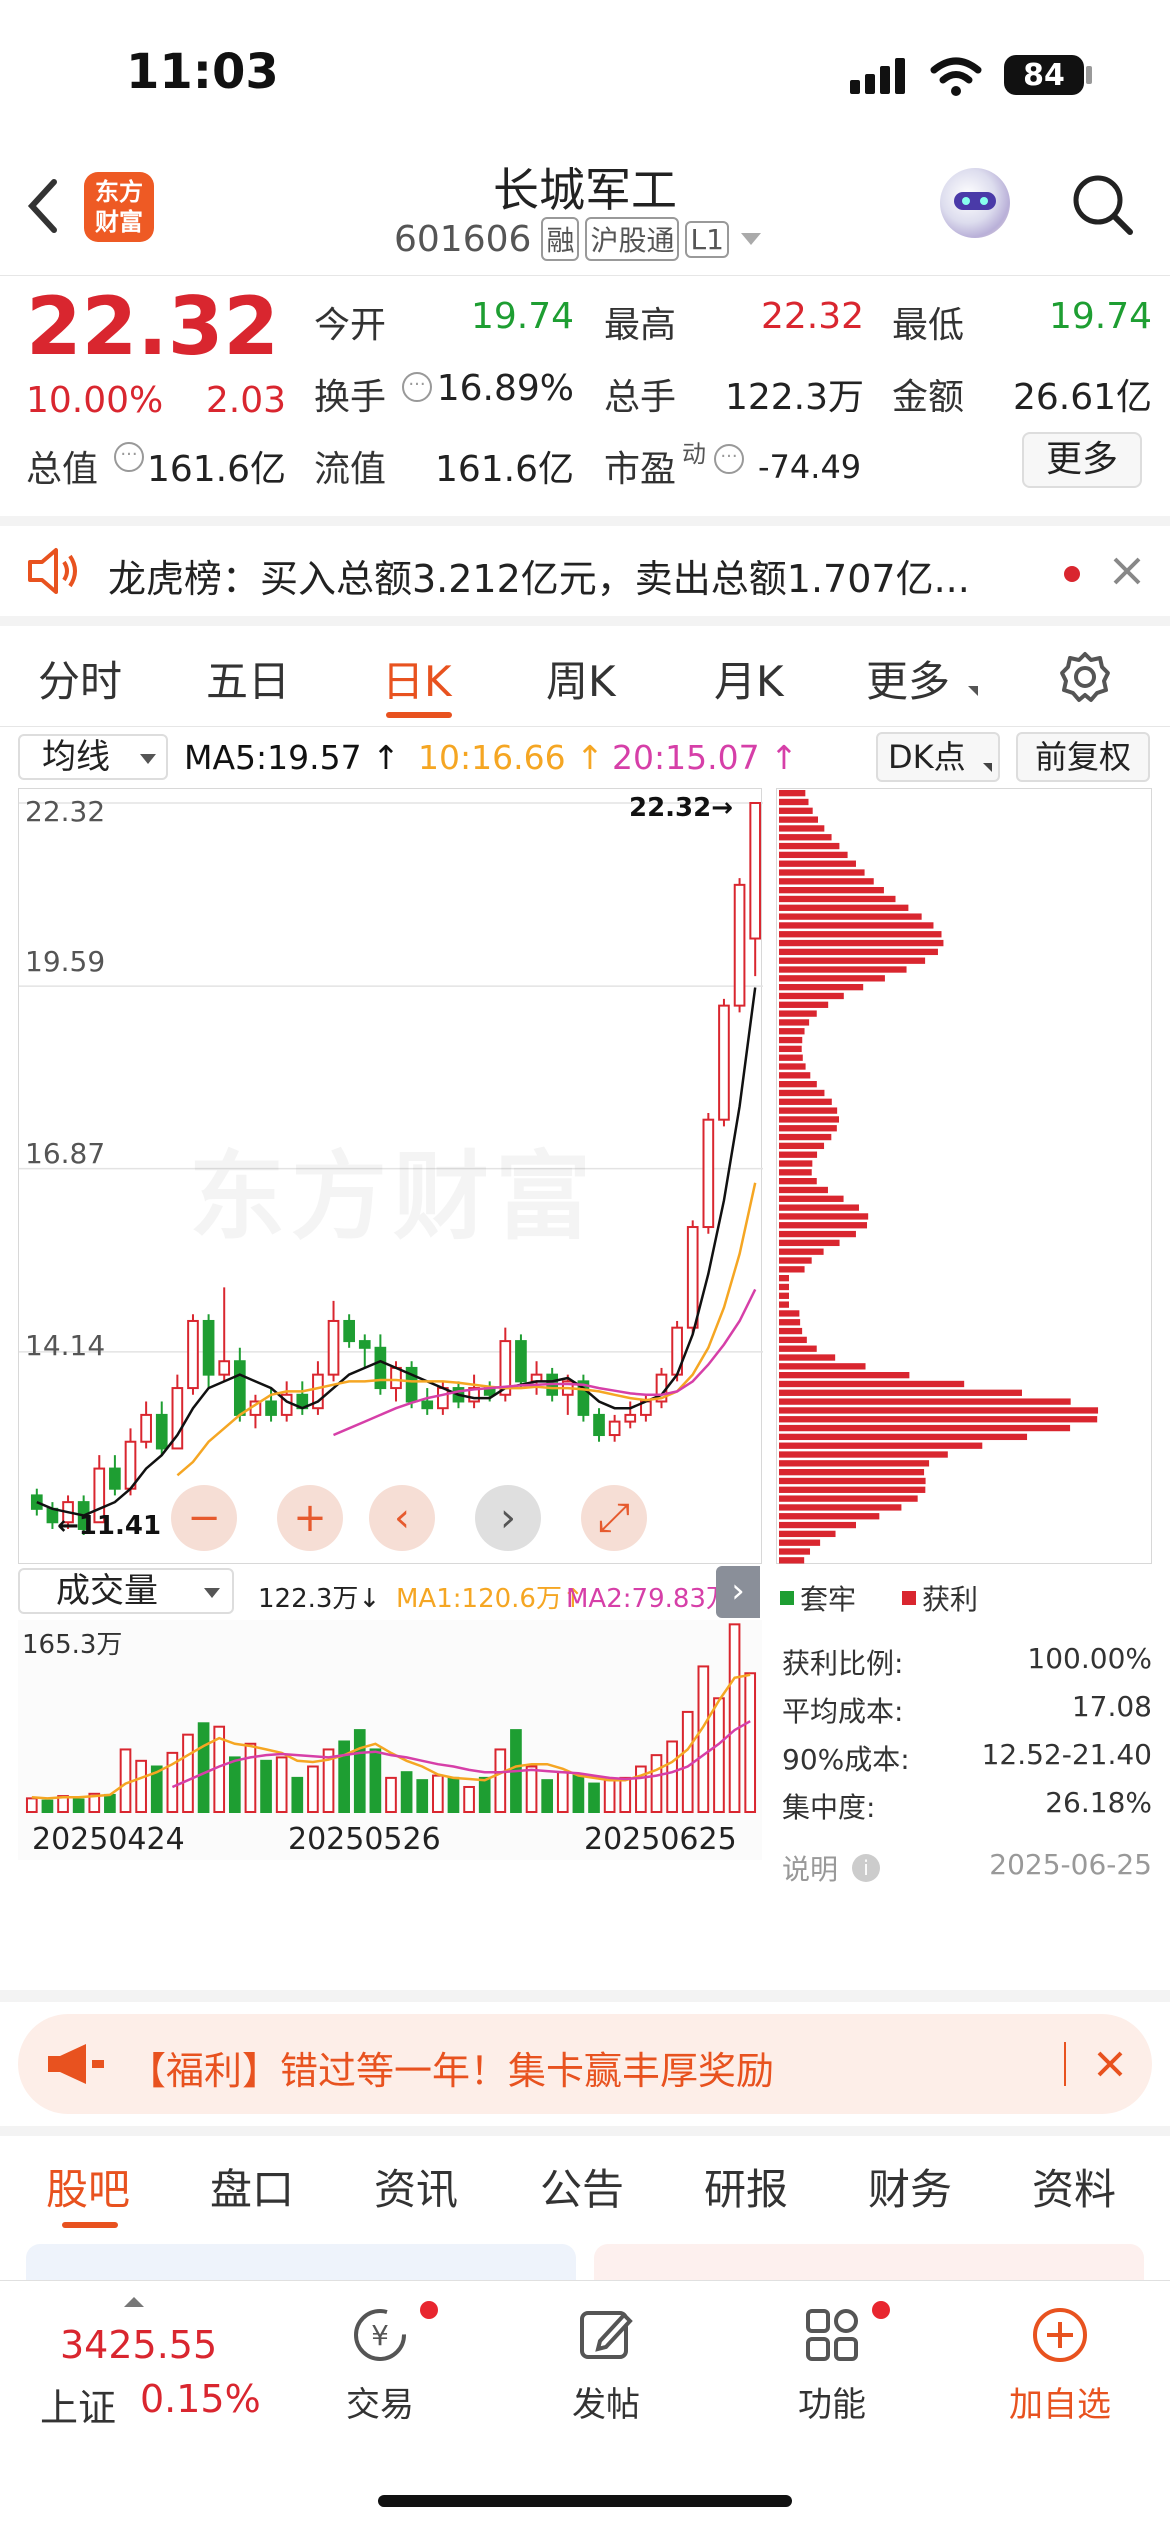  What do you see at coordinates (1127, 571) in the screenshot?
I see `close-icon` at bounding box center [1127, 571].